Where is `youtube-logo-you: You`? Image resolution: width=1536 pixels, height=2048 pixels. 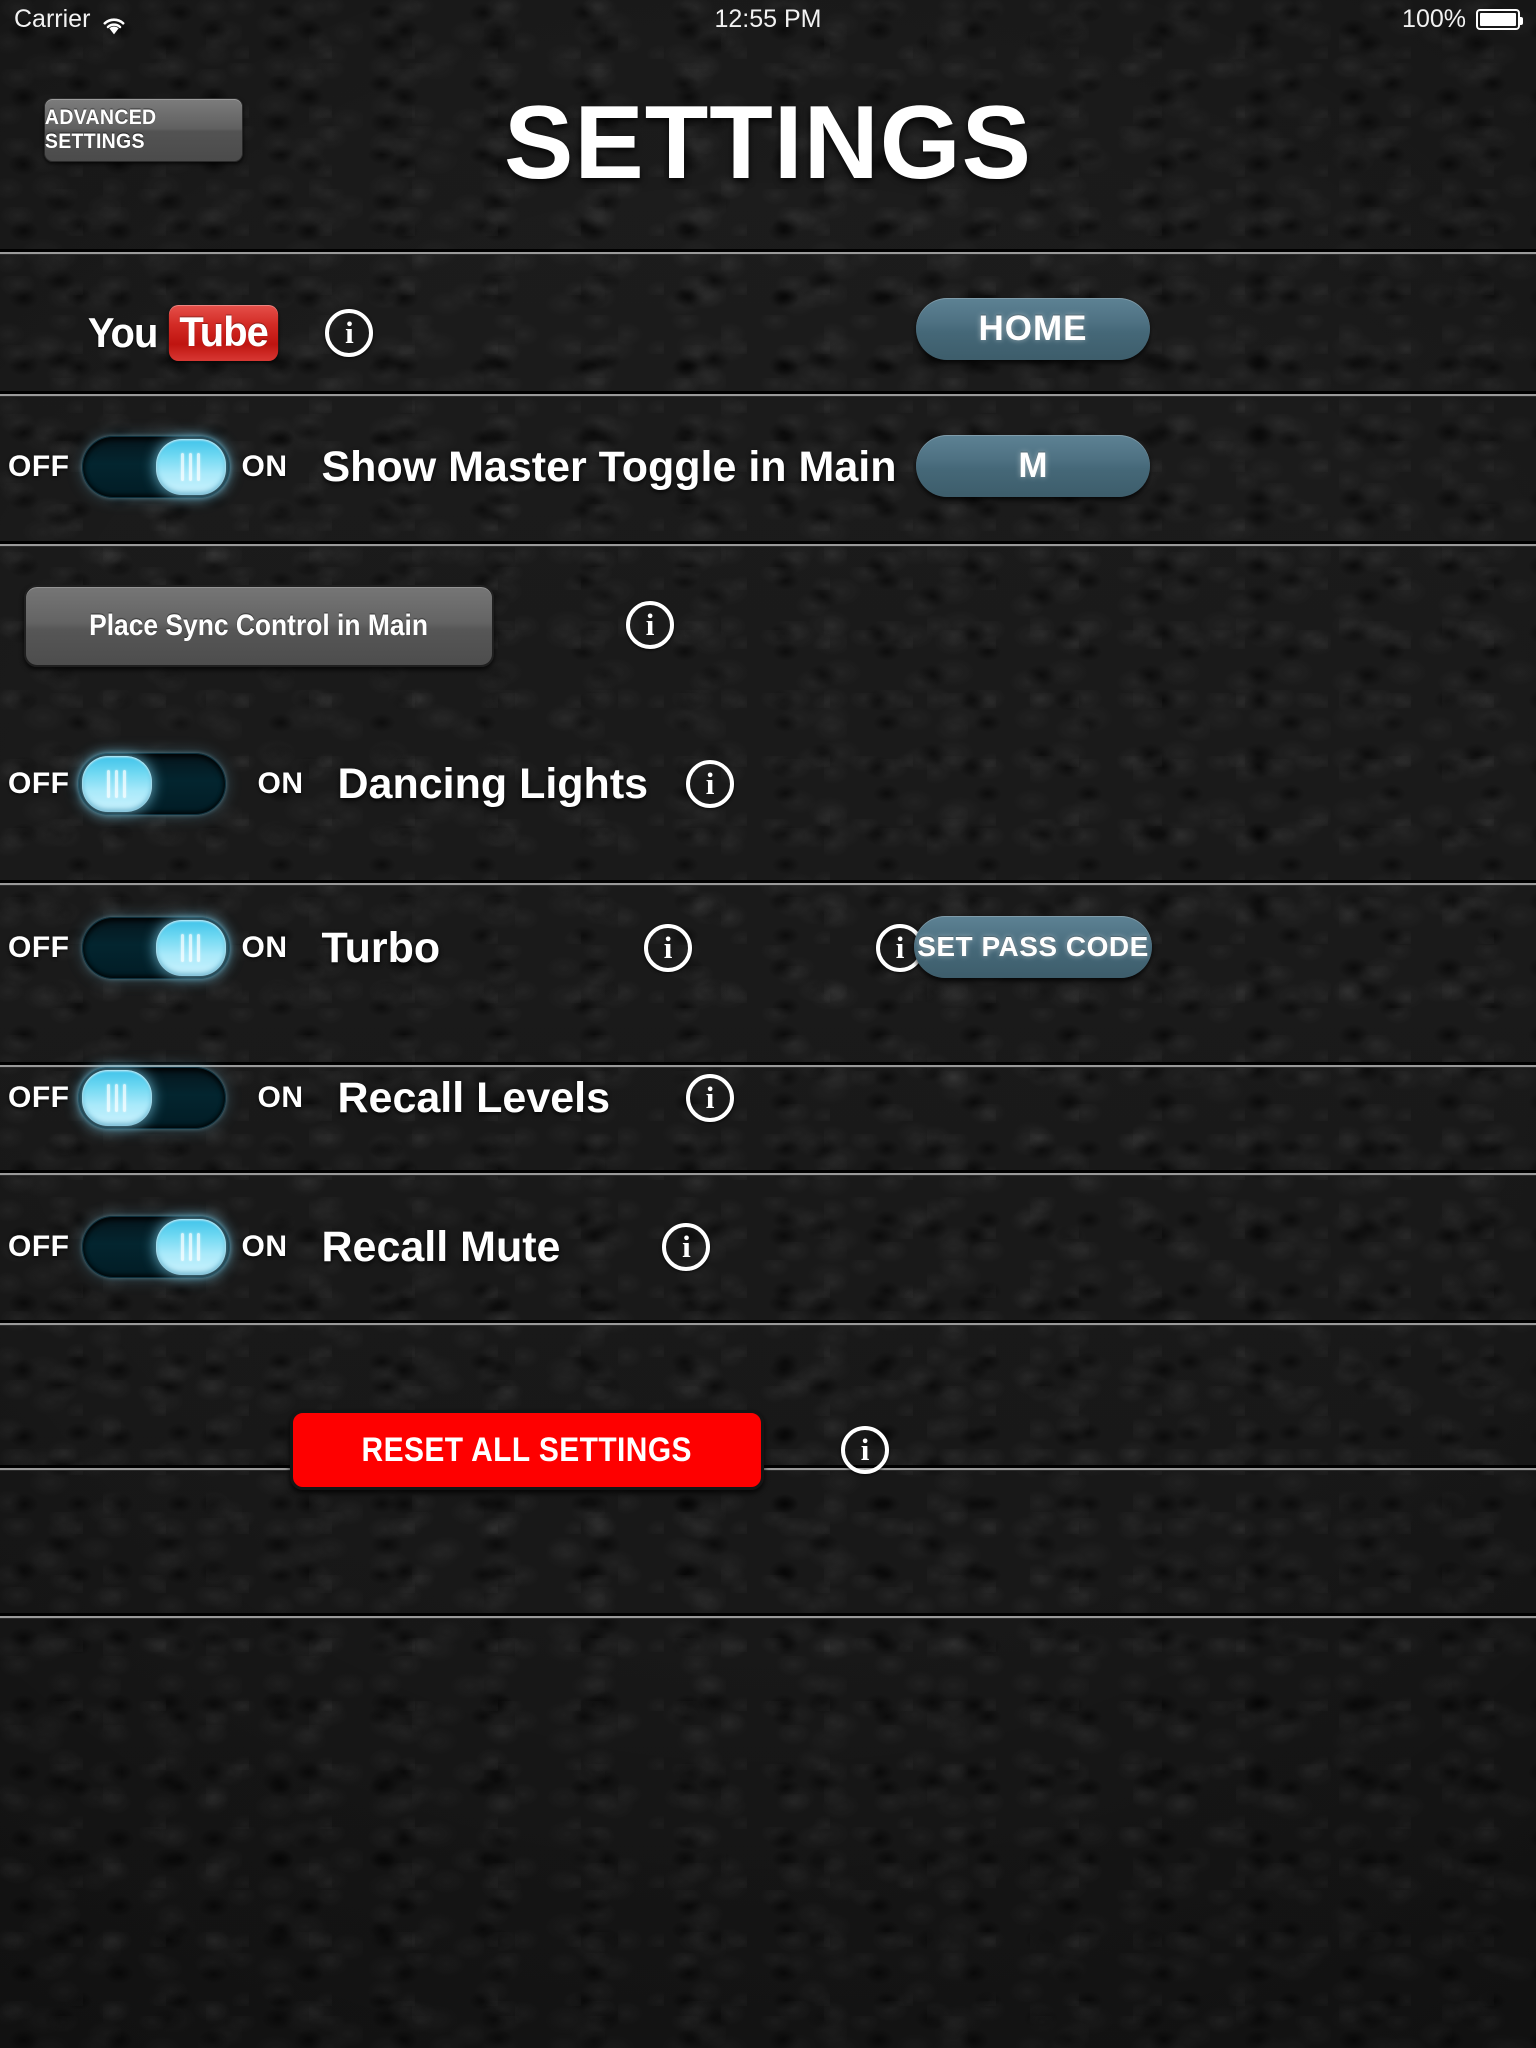
youtube-logo-you: You is located at coordinates (123, 332).